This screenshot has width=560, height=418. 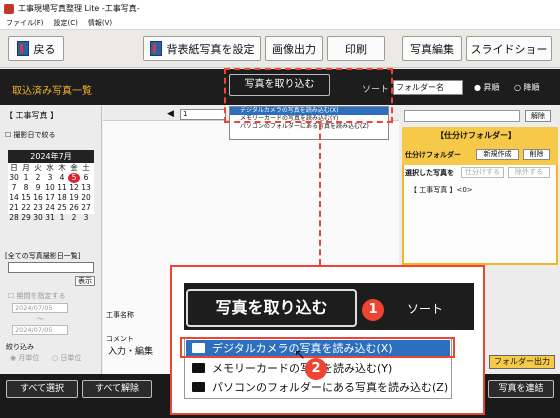 I want to click on calendar-day: 23, so click(x=38, y=208).